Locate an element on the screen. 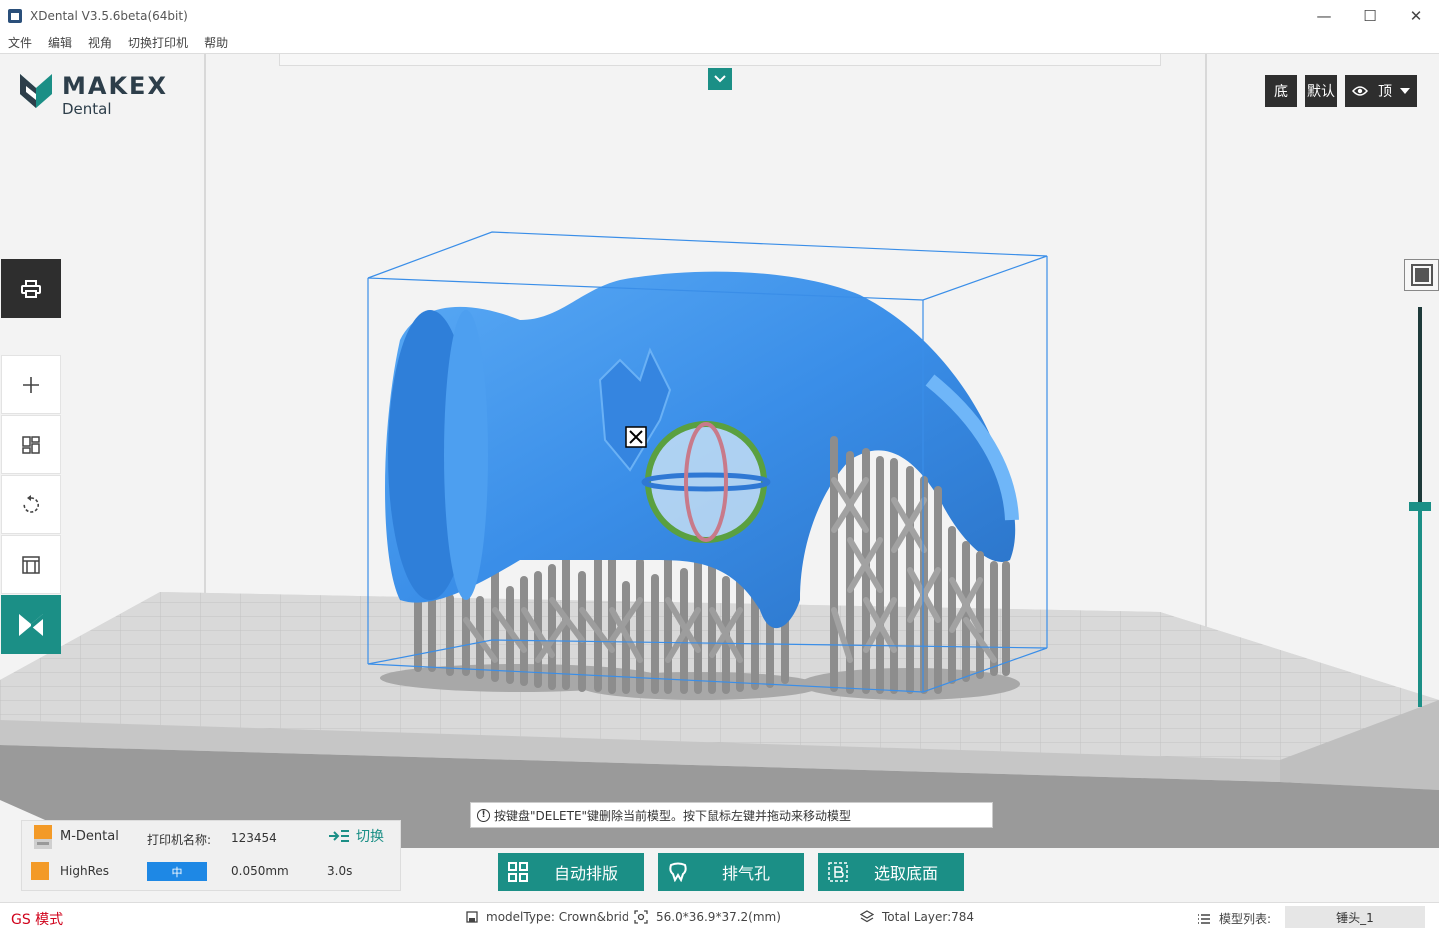  gs-mode-label: GS 模式 is located at coordinates (37, 919).